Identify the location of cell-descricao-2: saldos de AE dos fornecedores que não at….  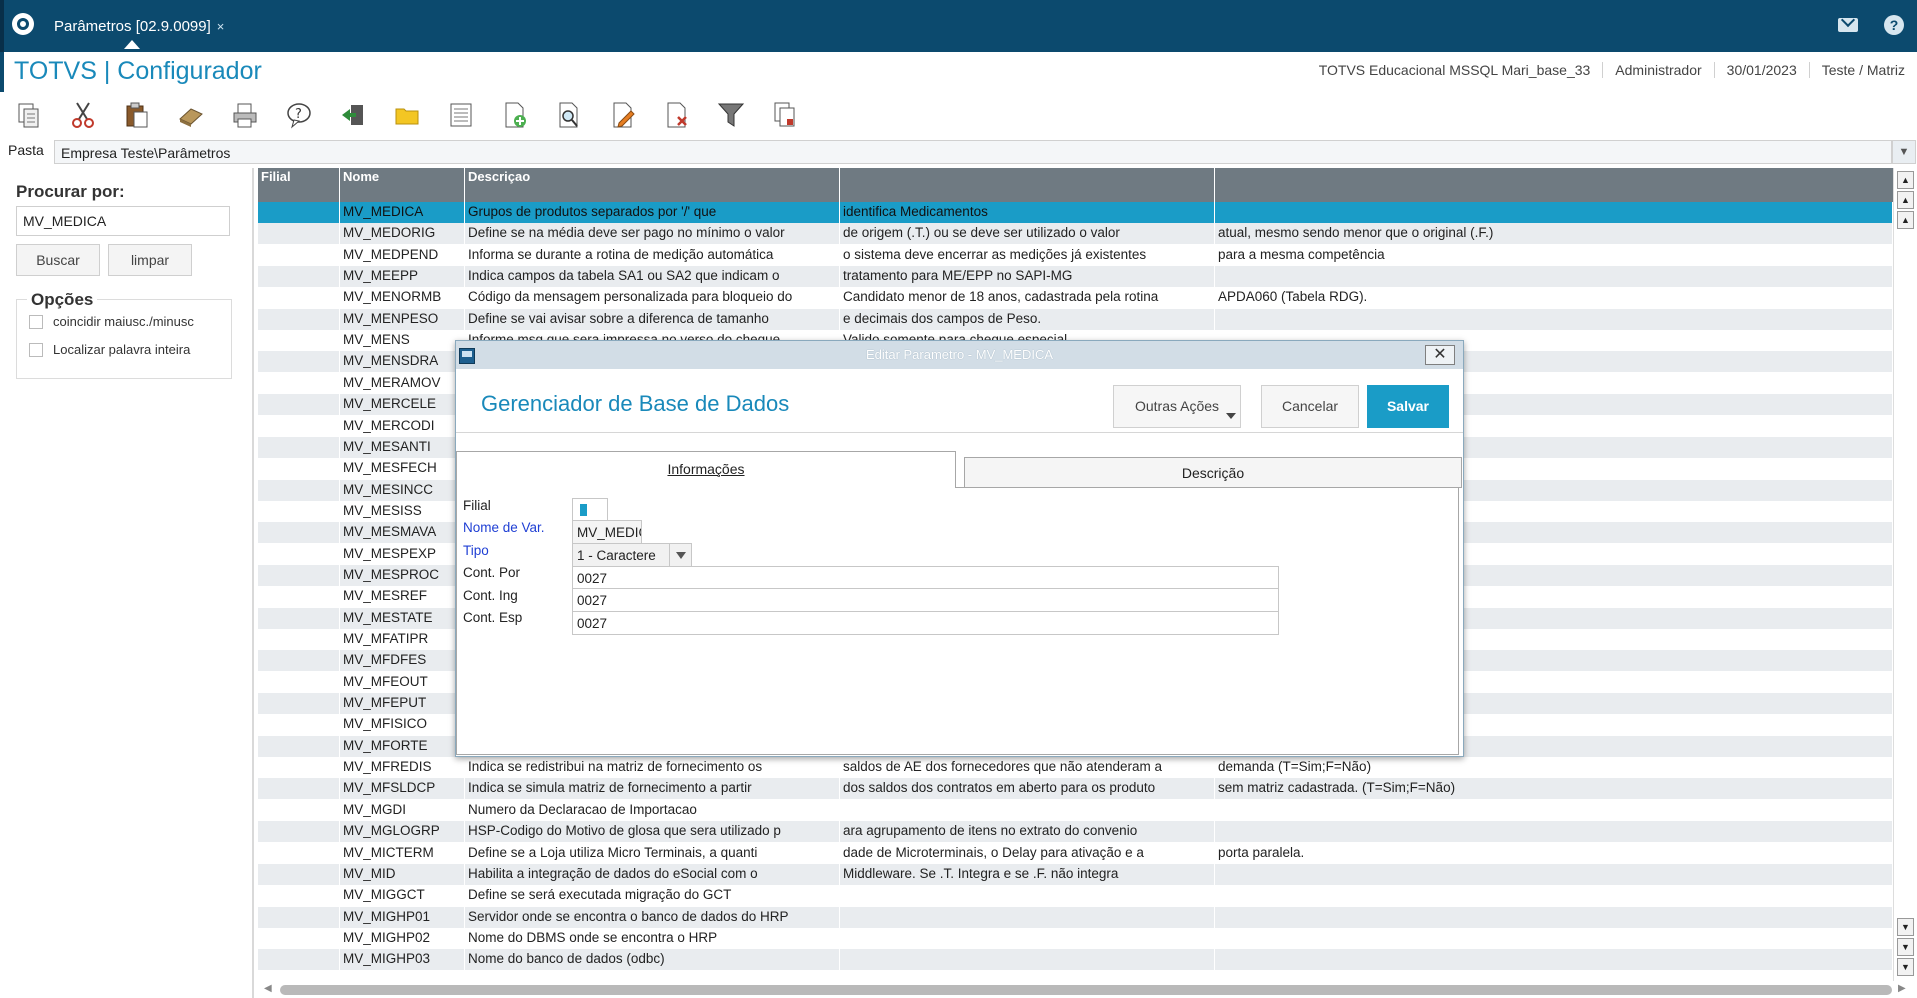
(1027, 768).